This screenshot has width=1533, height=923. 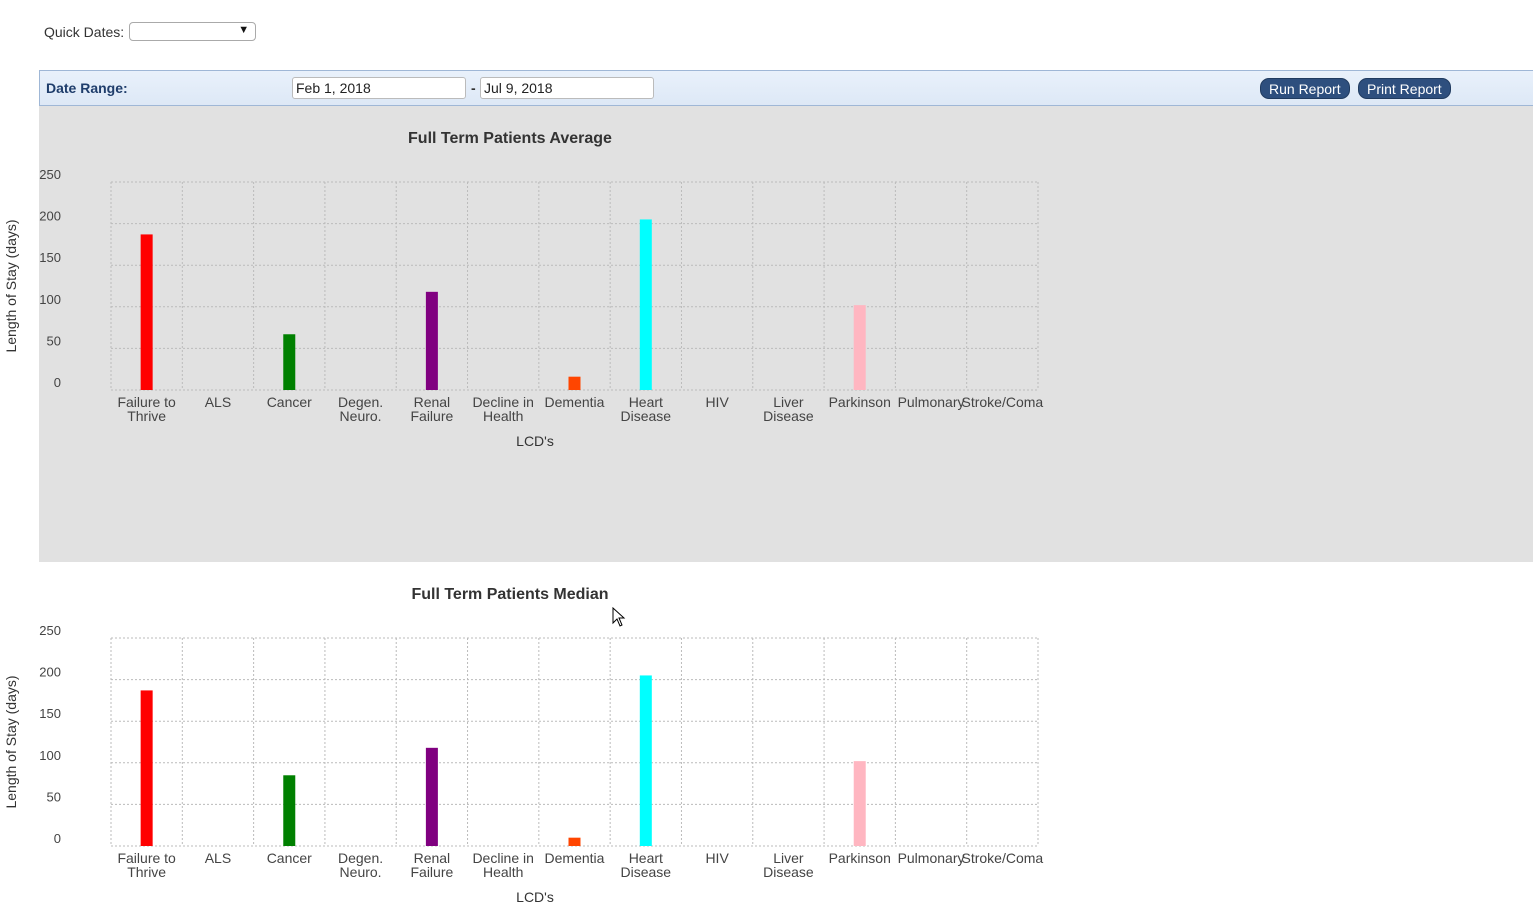 I want to click on quick-dates-label: Quick Dates:, so click(x=84, y=31).